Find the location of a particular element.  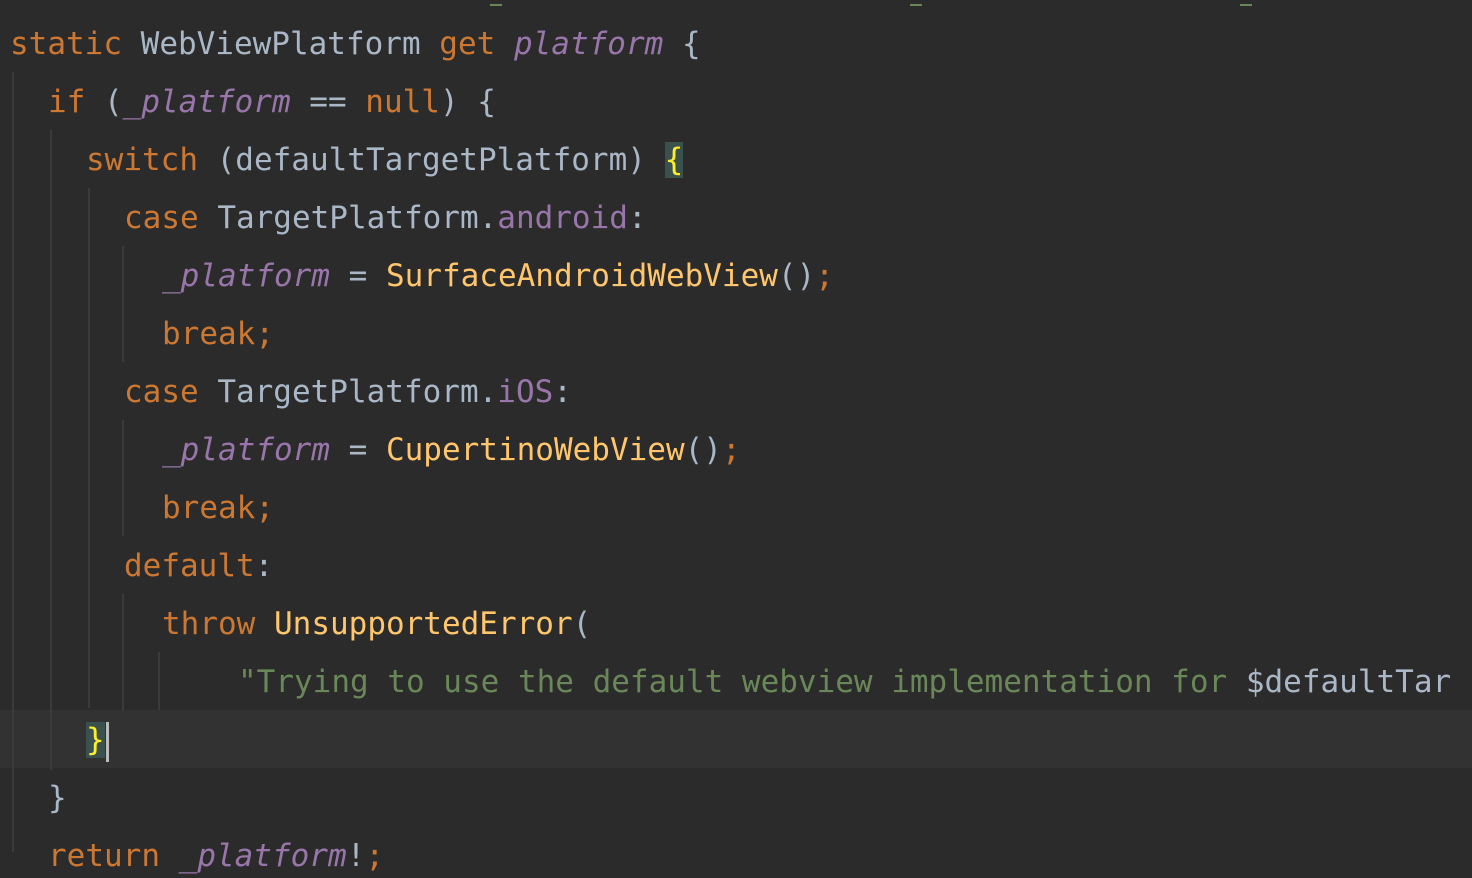

code-line-8: _platform = CupertinoWebView(); is located at coordinates (451, 450).